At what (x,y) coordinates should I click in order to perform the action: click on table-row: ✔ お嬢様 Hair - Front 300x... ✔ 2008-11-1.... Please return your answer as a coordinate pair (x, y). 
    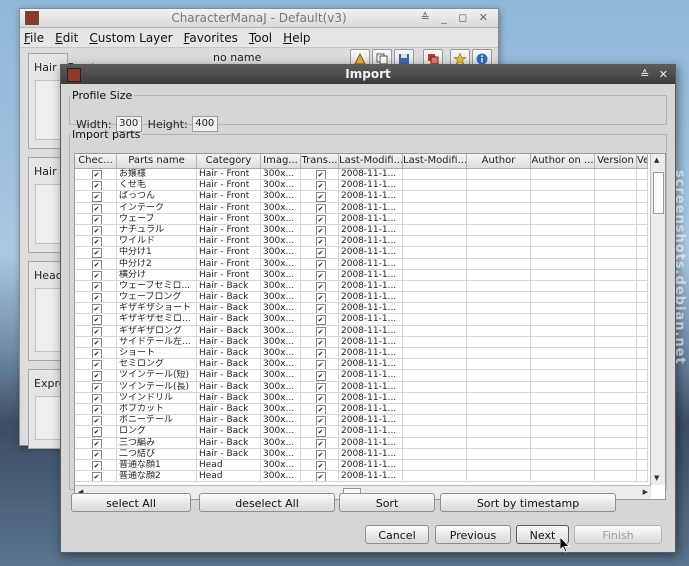
    Looking at the image, I should click on (361, 175).